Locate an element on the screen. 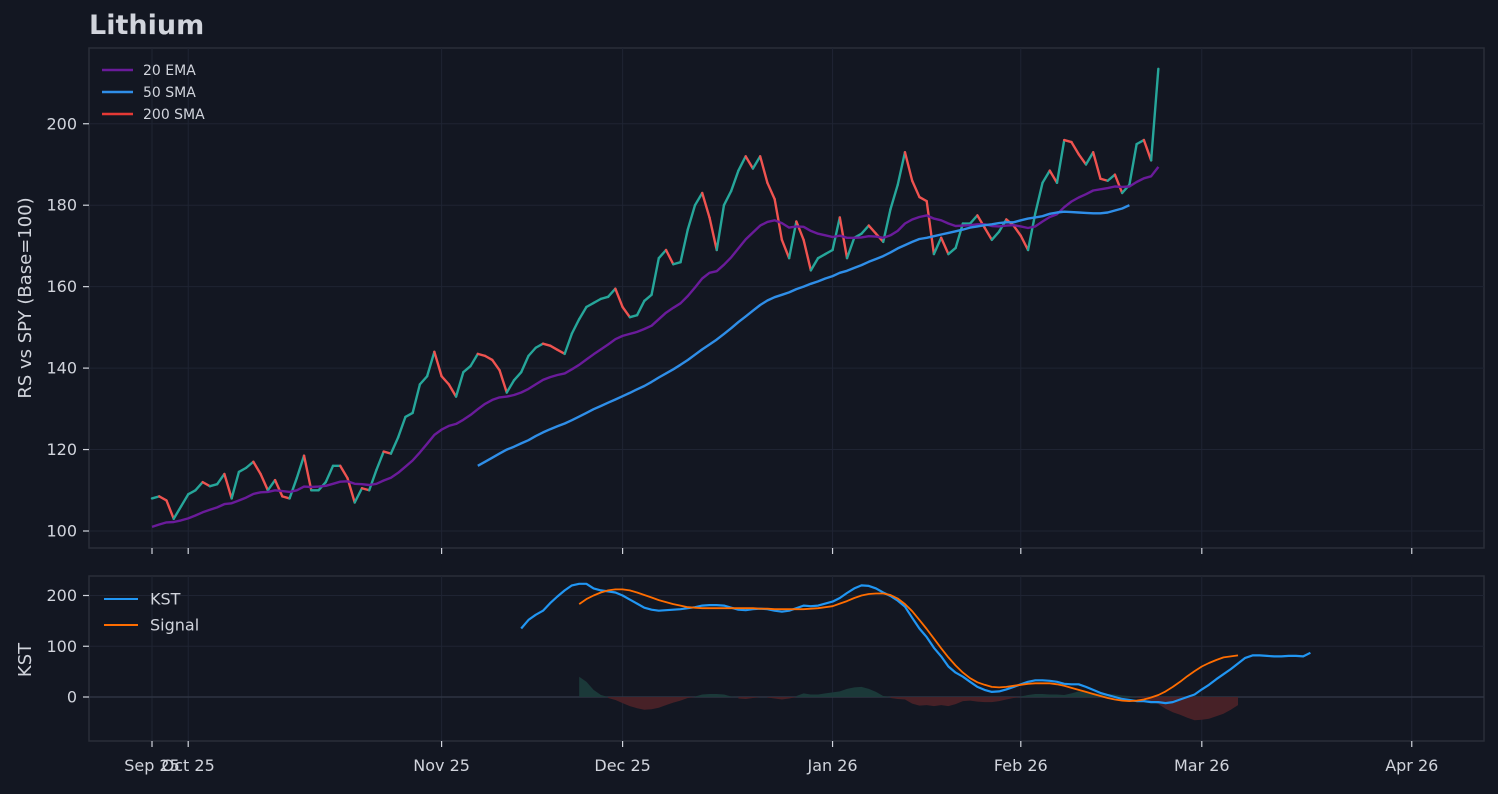 The image size is (1498, 794). x-tick-label: Feb 26 is located at coordinates (1021, 765).